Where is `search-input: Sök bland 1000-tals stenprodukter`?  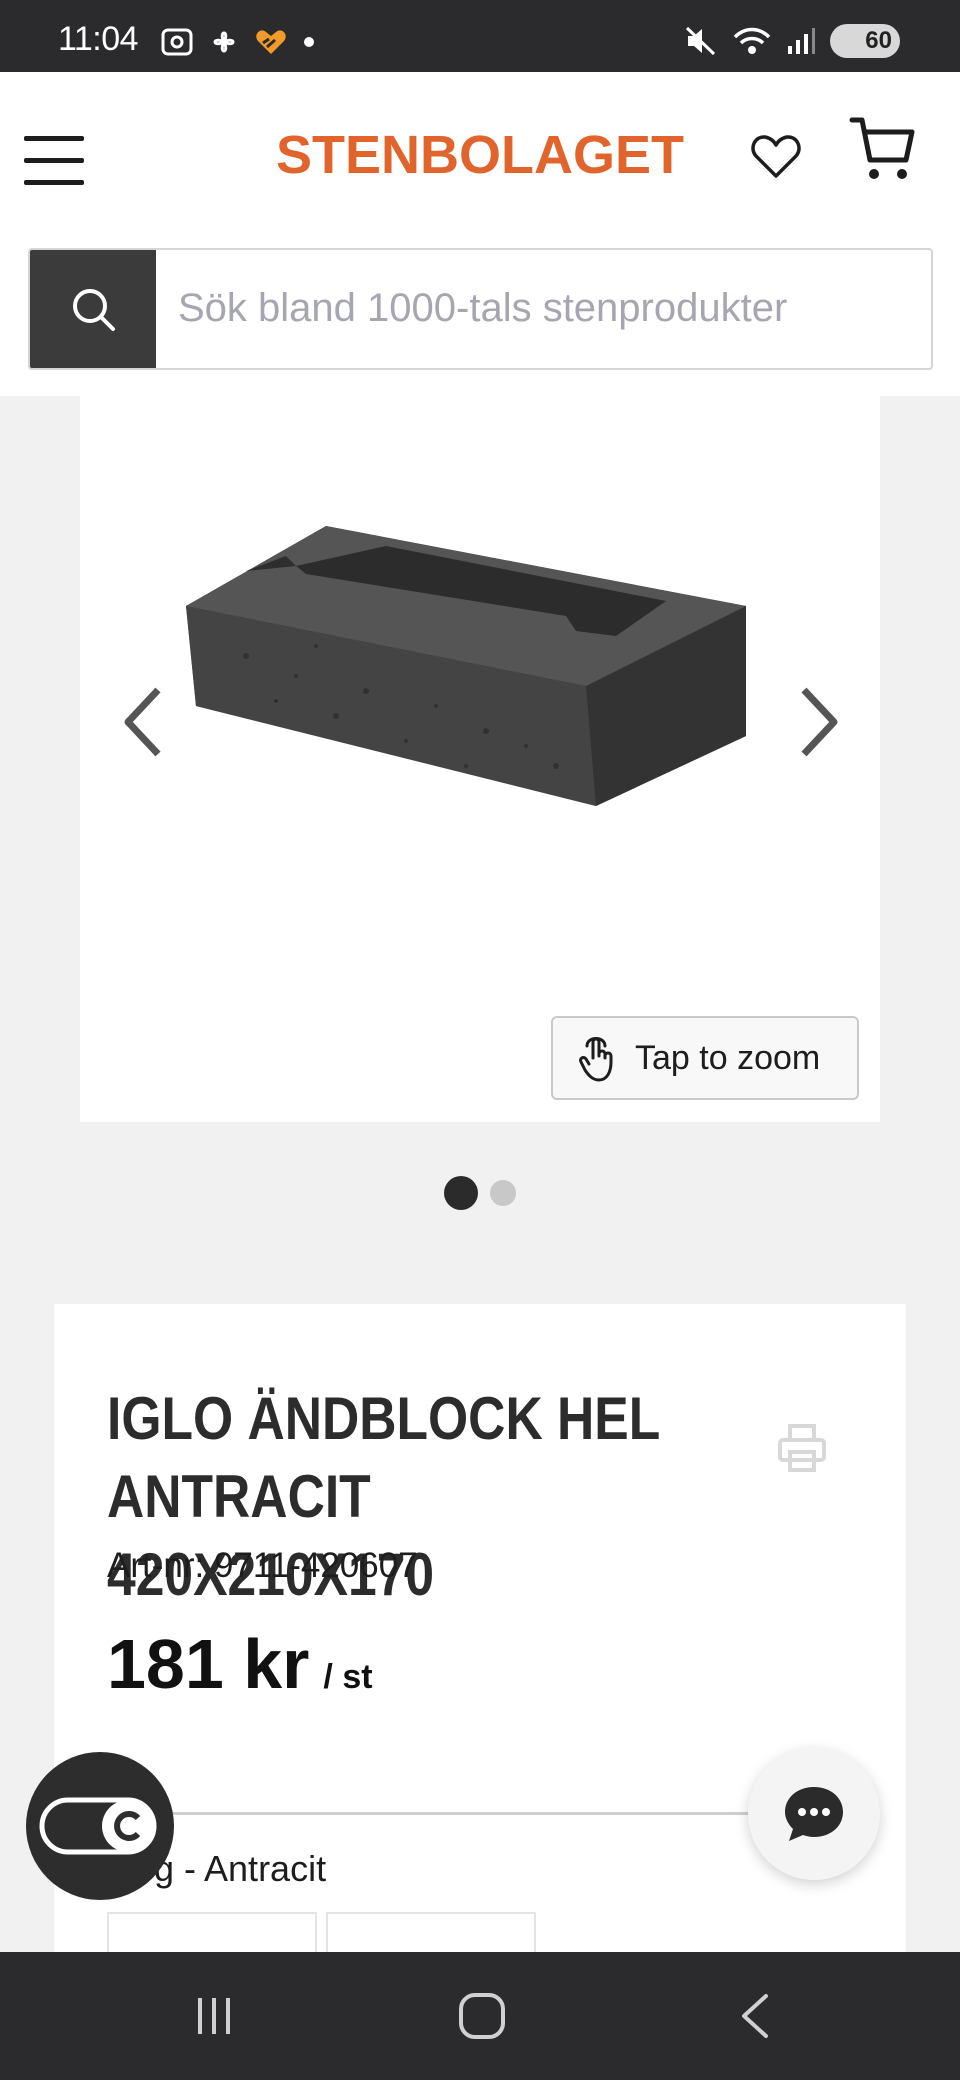
search-input: Sök bland 1000-tals stenprodukter is located at coordinates (482, 308).